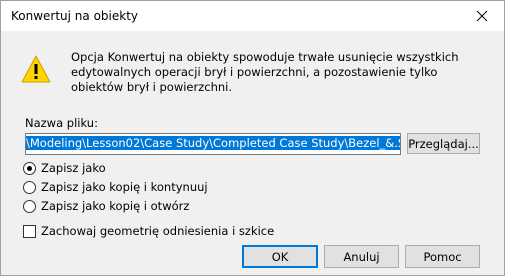 This screenshot has width=505, height=276. I want to click on radio-dot, so click(29, 168).